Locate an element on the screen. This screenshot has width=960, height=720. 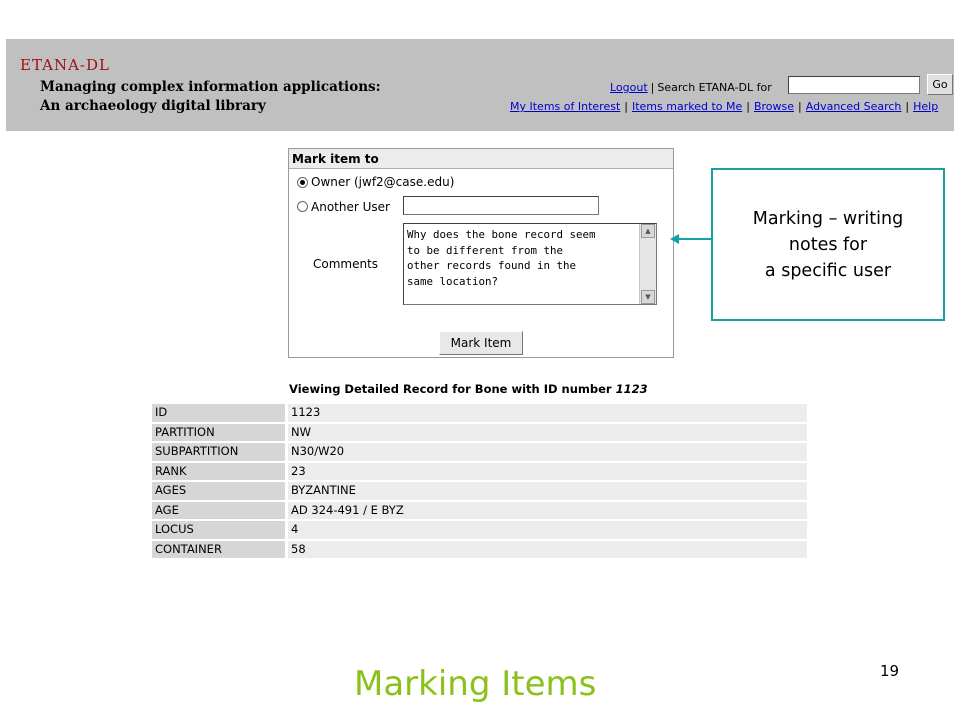
table-row: ID 1123 is located at coordinates (479, 413).